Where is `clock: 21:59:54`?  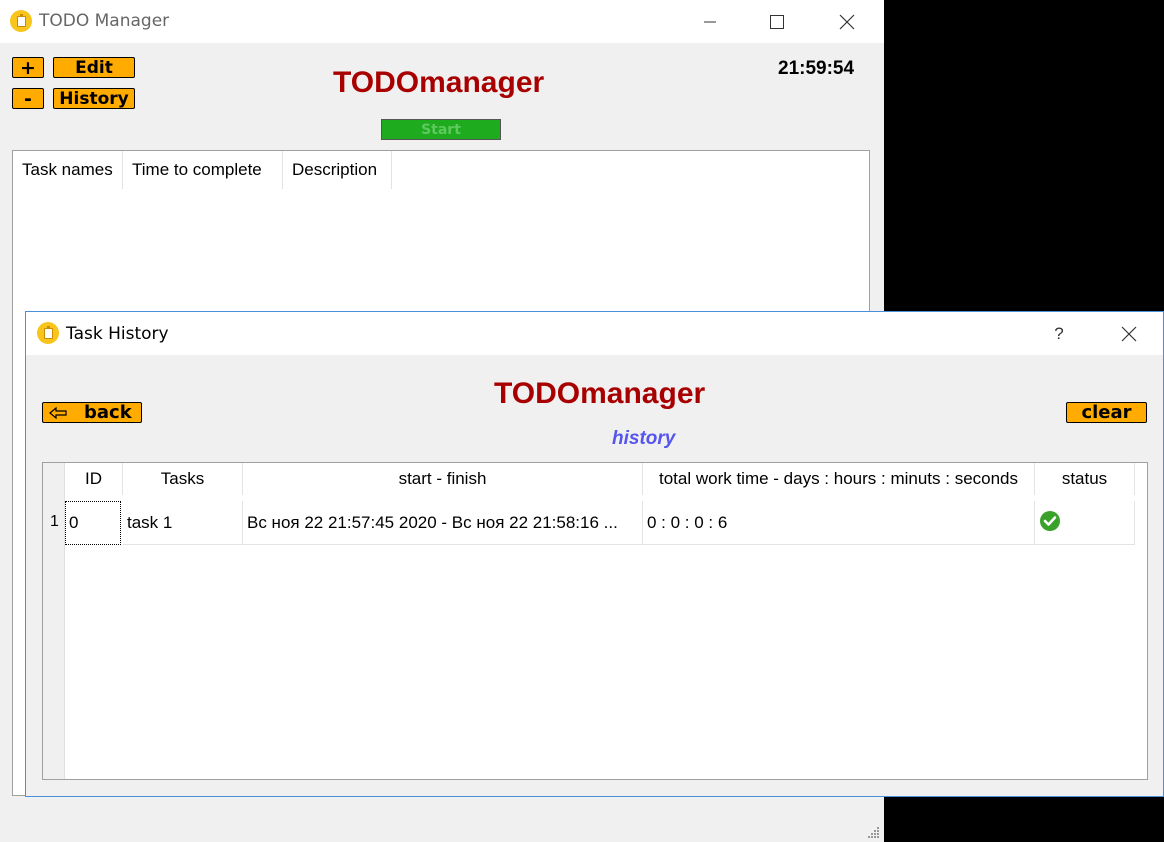
clock: 21:59:54 is located at coordinates (816, 68).